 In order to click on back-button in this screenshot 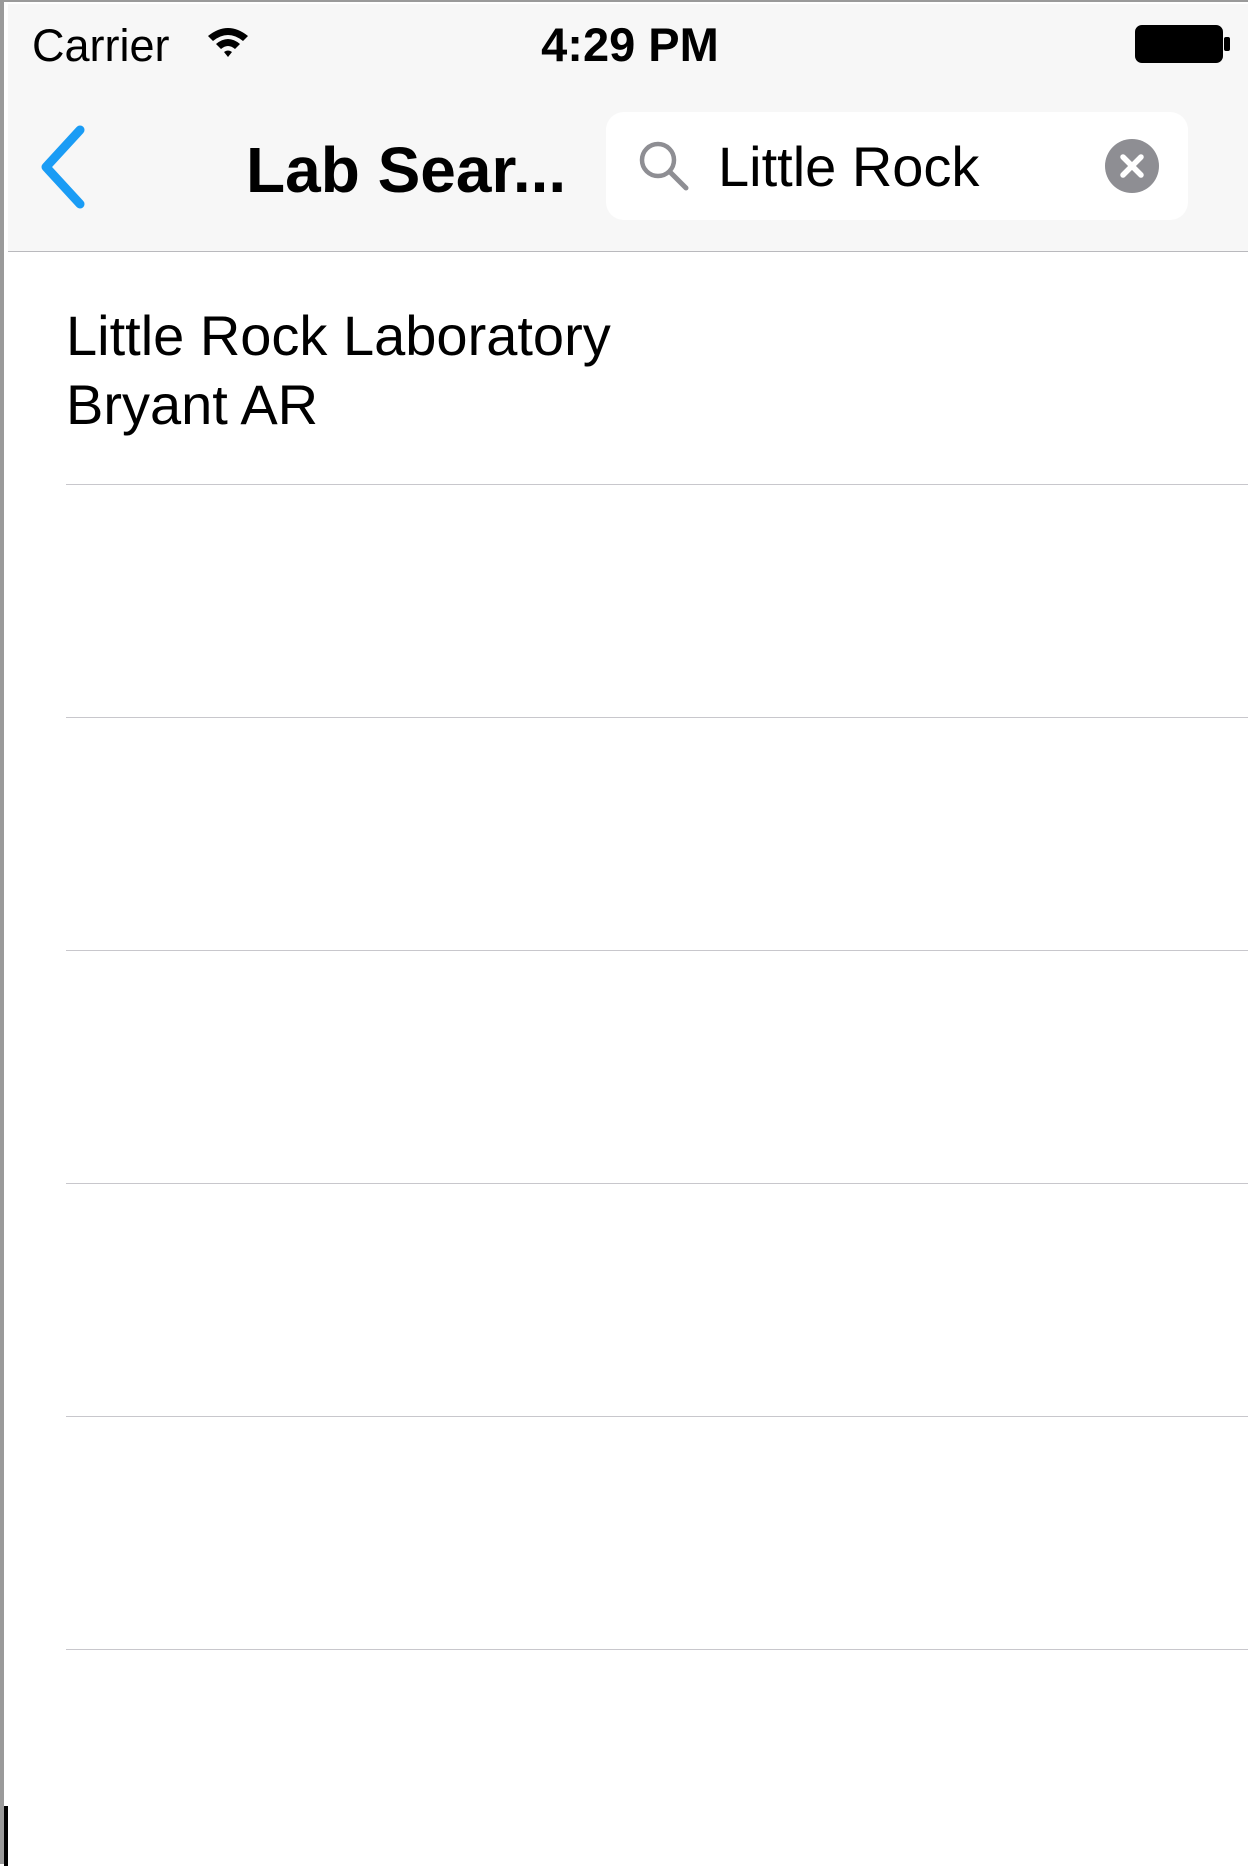, I will do `click(67, 167)`.